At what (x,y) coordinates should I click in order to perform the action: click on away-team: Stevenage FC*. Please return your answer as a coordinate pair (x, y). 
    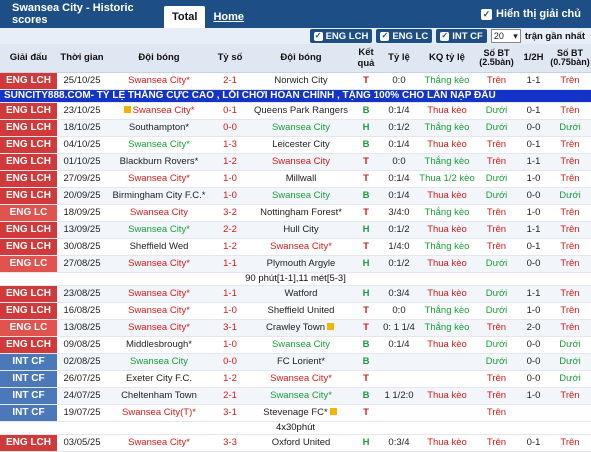
    Looking at the image, I should click on (301, 413).